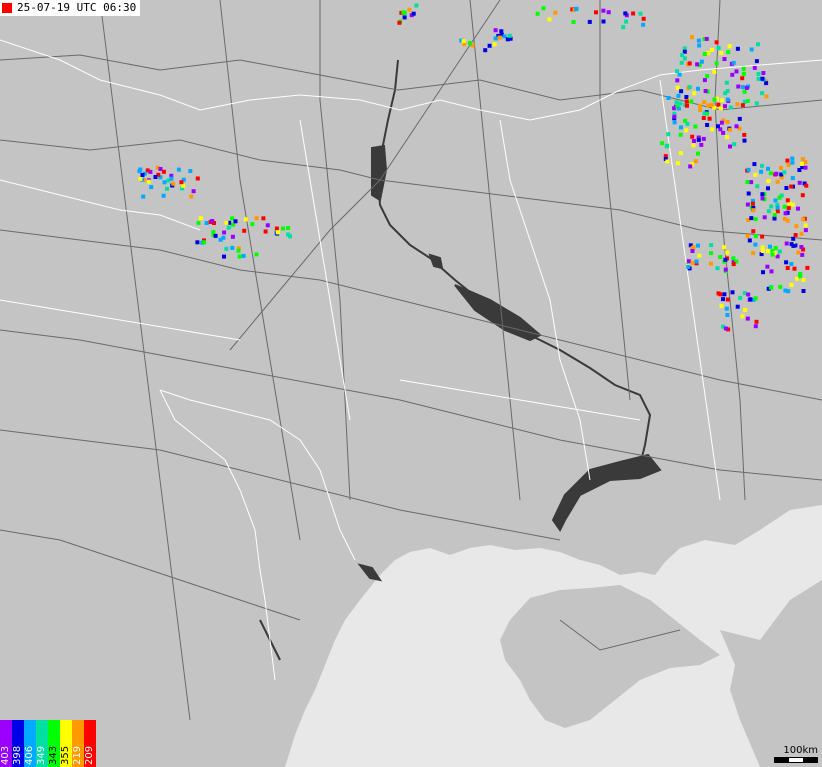  Describe the element at coordinates (41, 755) in the screenshot. I see `legend-label: 349` at that location.